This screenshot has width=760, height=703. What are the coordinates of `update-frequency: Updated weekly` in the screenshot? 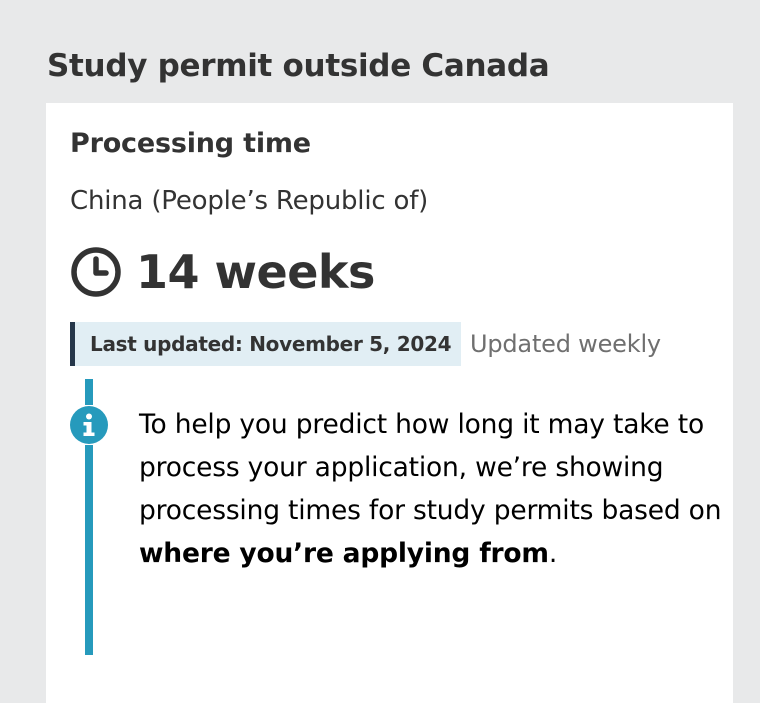 It's located at (565, 344).